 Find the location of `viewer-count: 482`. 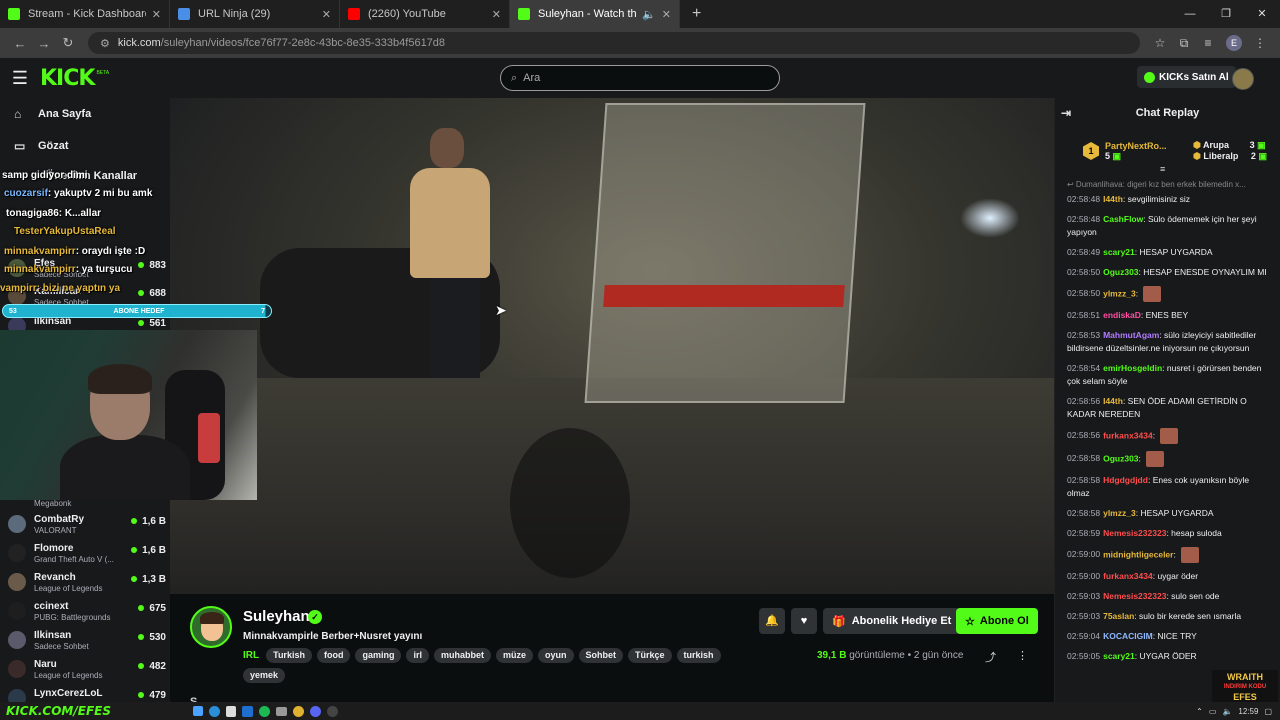

viewer-count: 482 is located at coordinates (152, 666).